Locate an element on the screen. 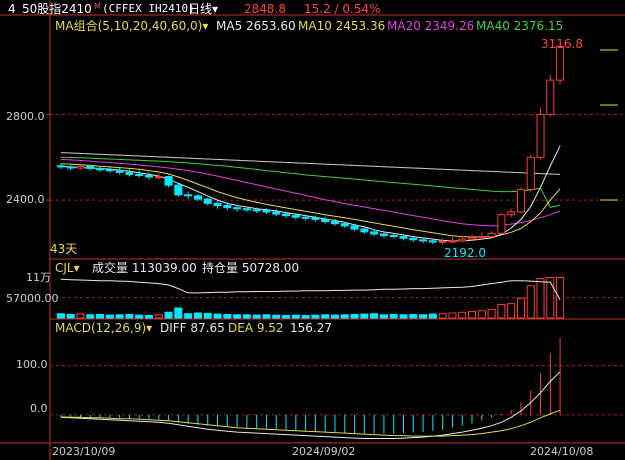 This screenshot has height=460, width=625. ma10-value: MA10 2453.36 is located at coordinates (342, 26).